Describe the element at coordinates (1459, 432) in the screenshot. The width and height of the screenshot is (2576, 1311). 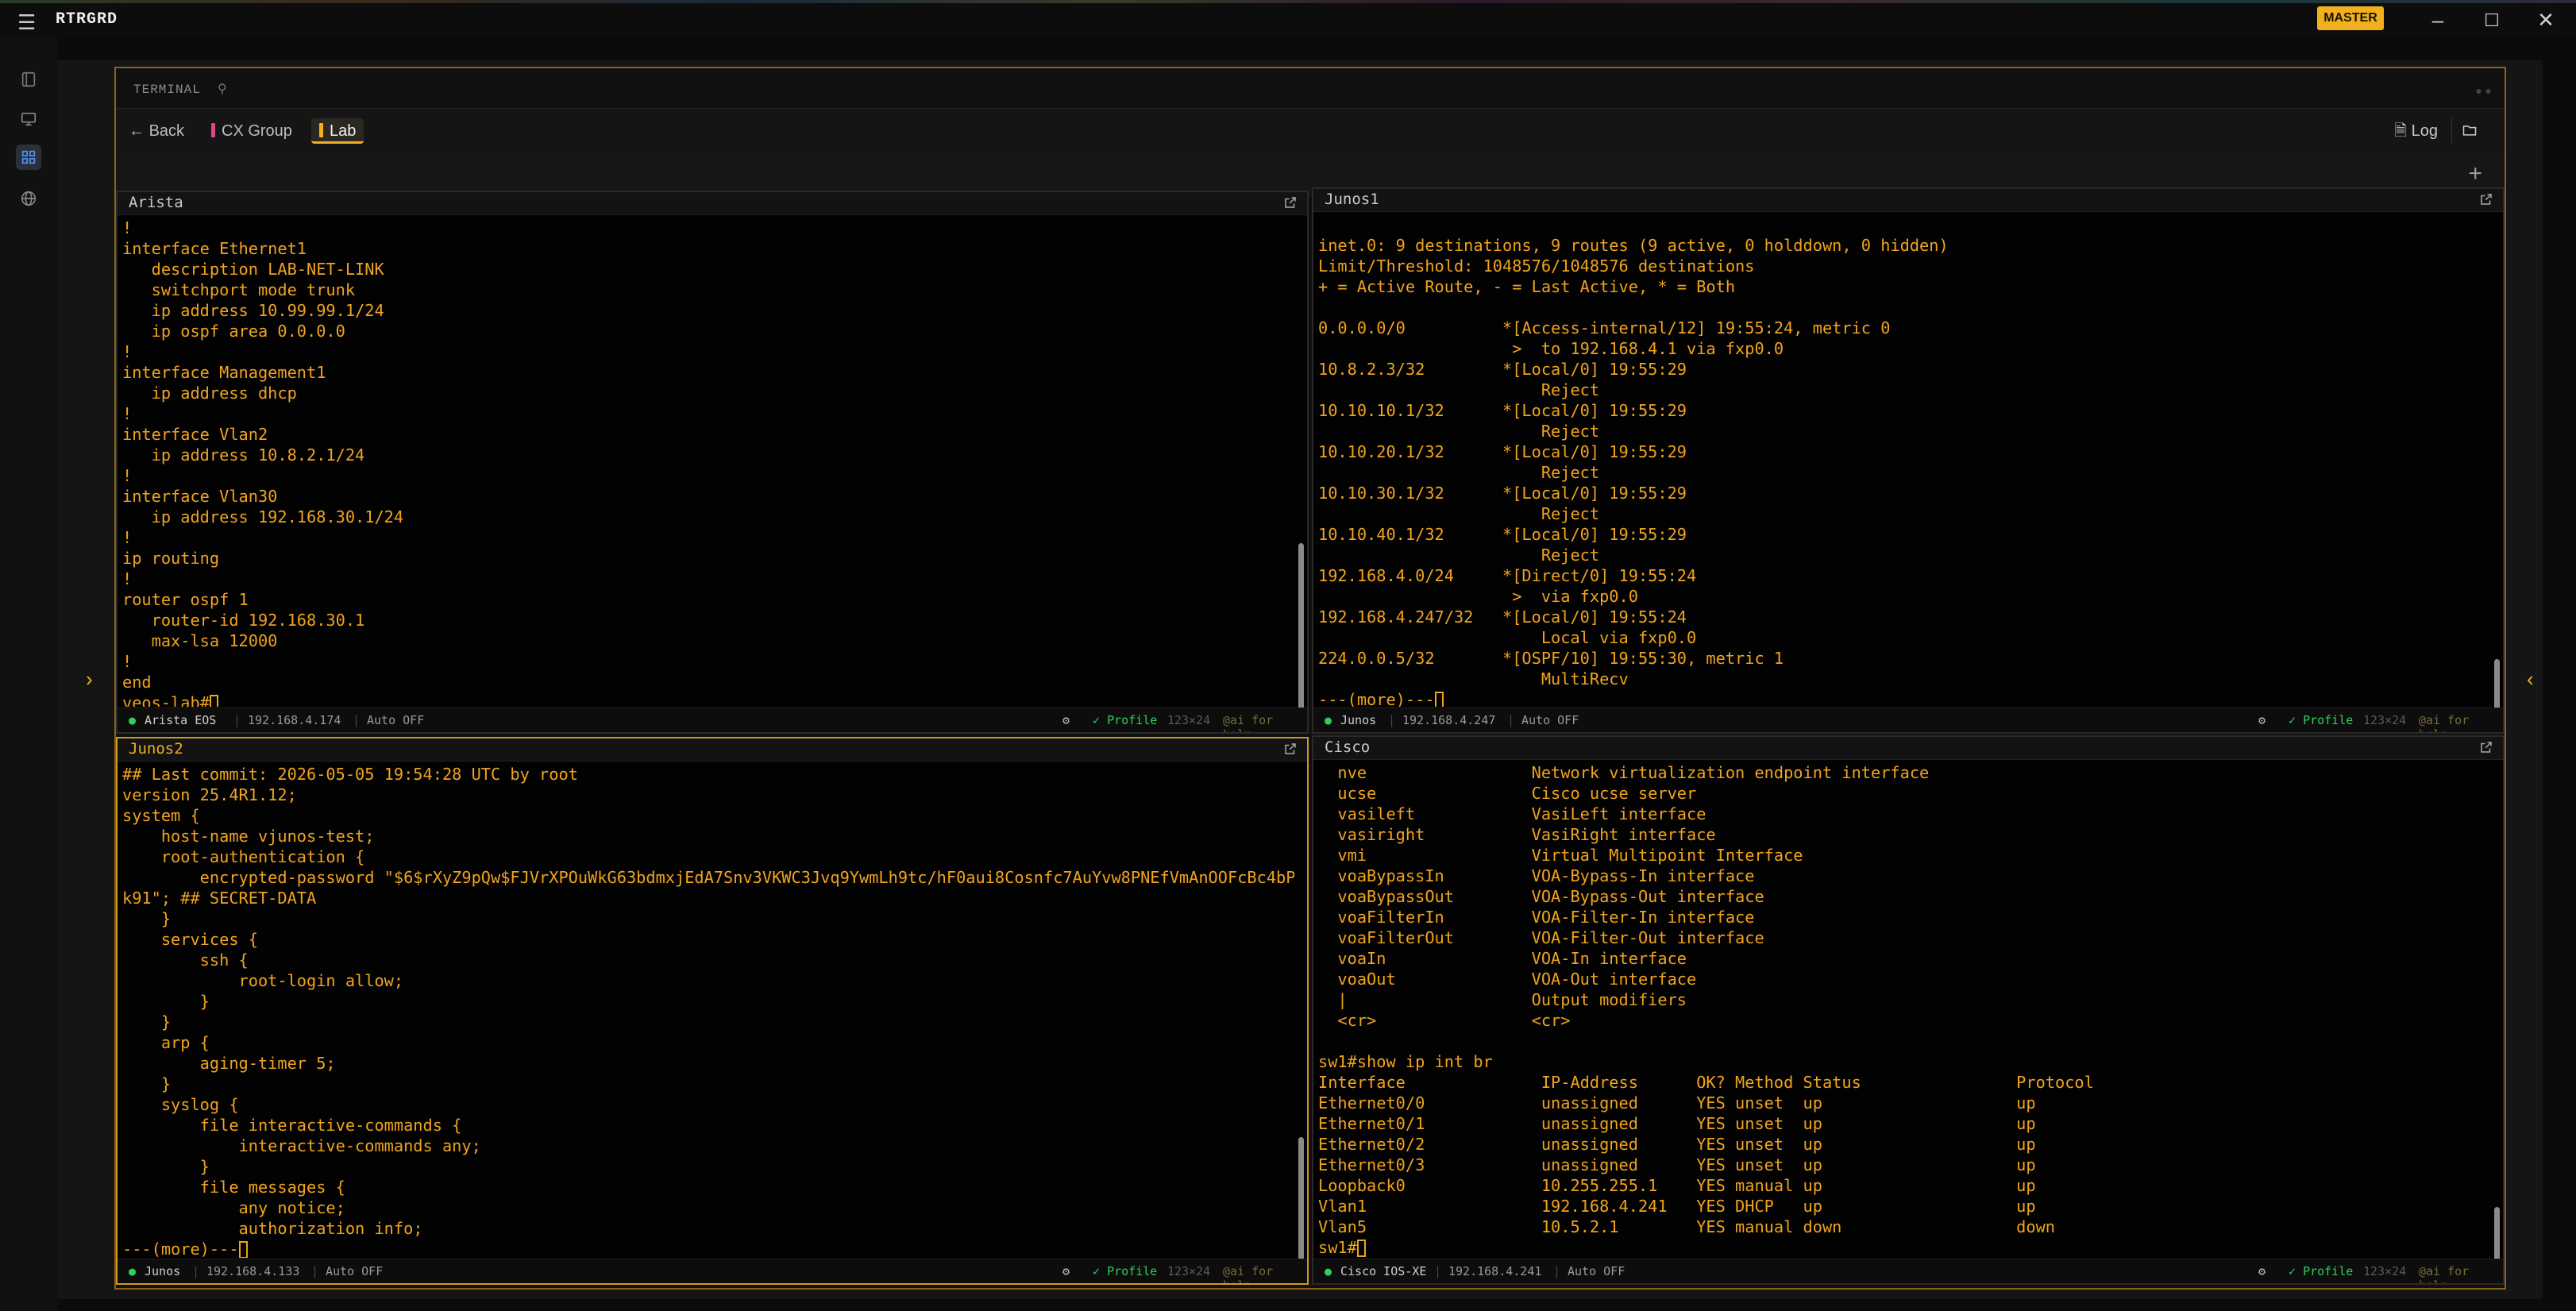
I see `terminal-line: Reject` at that location.